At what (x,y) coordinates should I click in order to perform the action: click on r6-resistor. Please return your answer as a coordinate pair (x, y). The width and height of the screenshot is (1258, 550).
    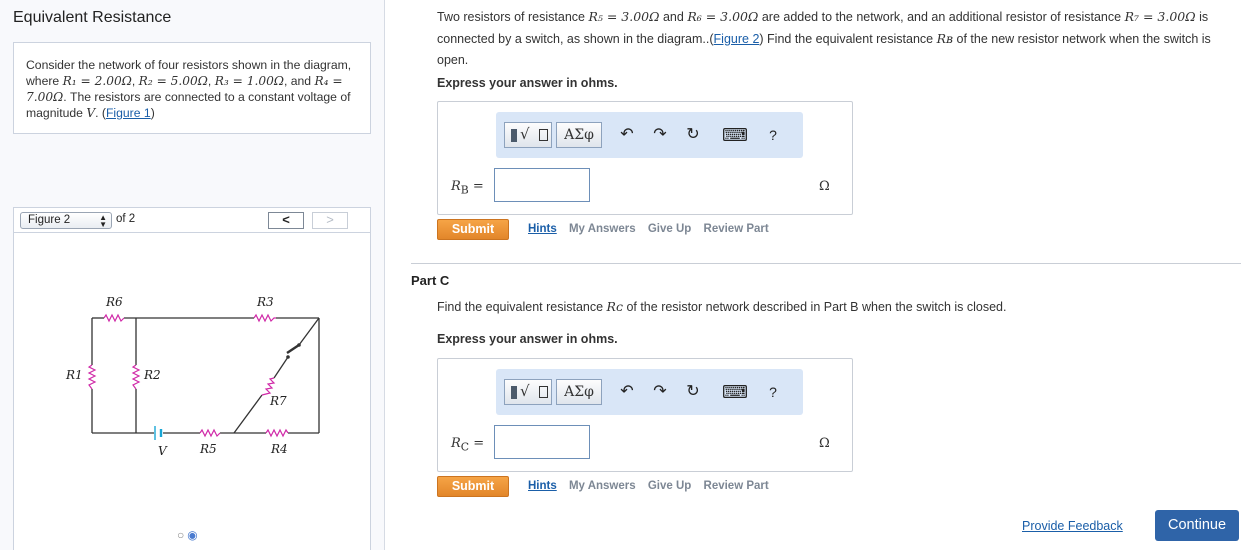
    Looking at the image, I should click on (114, 318).